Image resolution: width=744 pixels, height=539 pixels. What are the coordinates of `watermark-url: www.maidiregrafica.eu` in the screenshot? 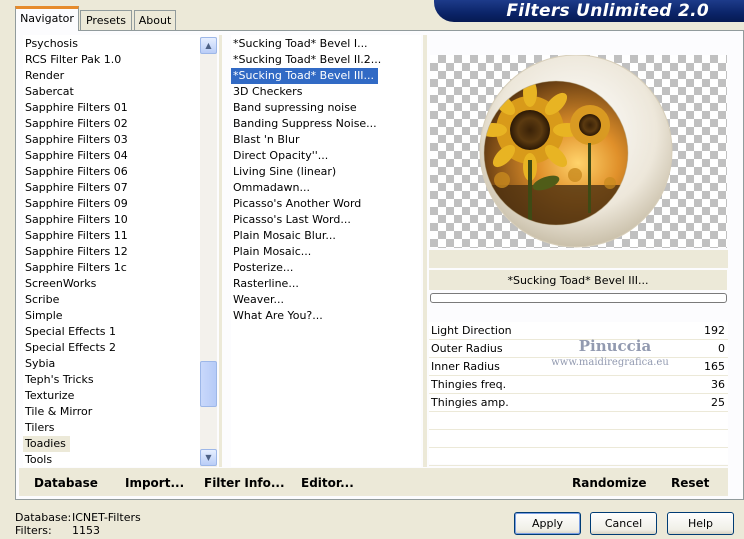 It's located at (610, 362).